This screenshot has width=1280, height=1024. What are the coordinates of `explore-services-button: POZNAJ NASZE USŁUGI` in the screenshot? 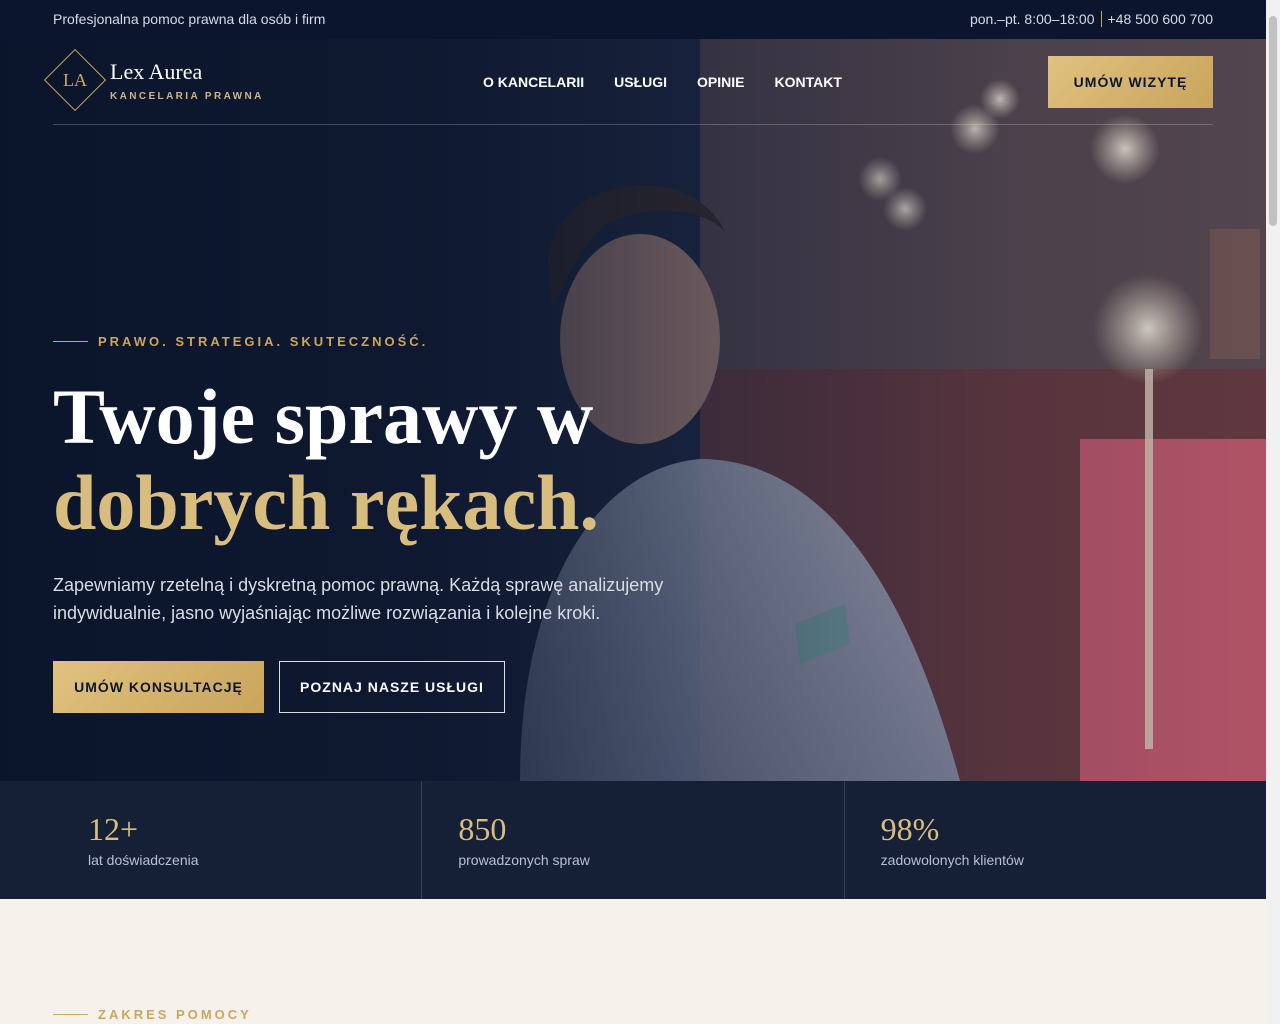 It's located at (392, 687).